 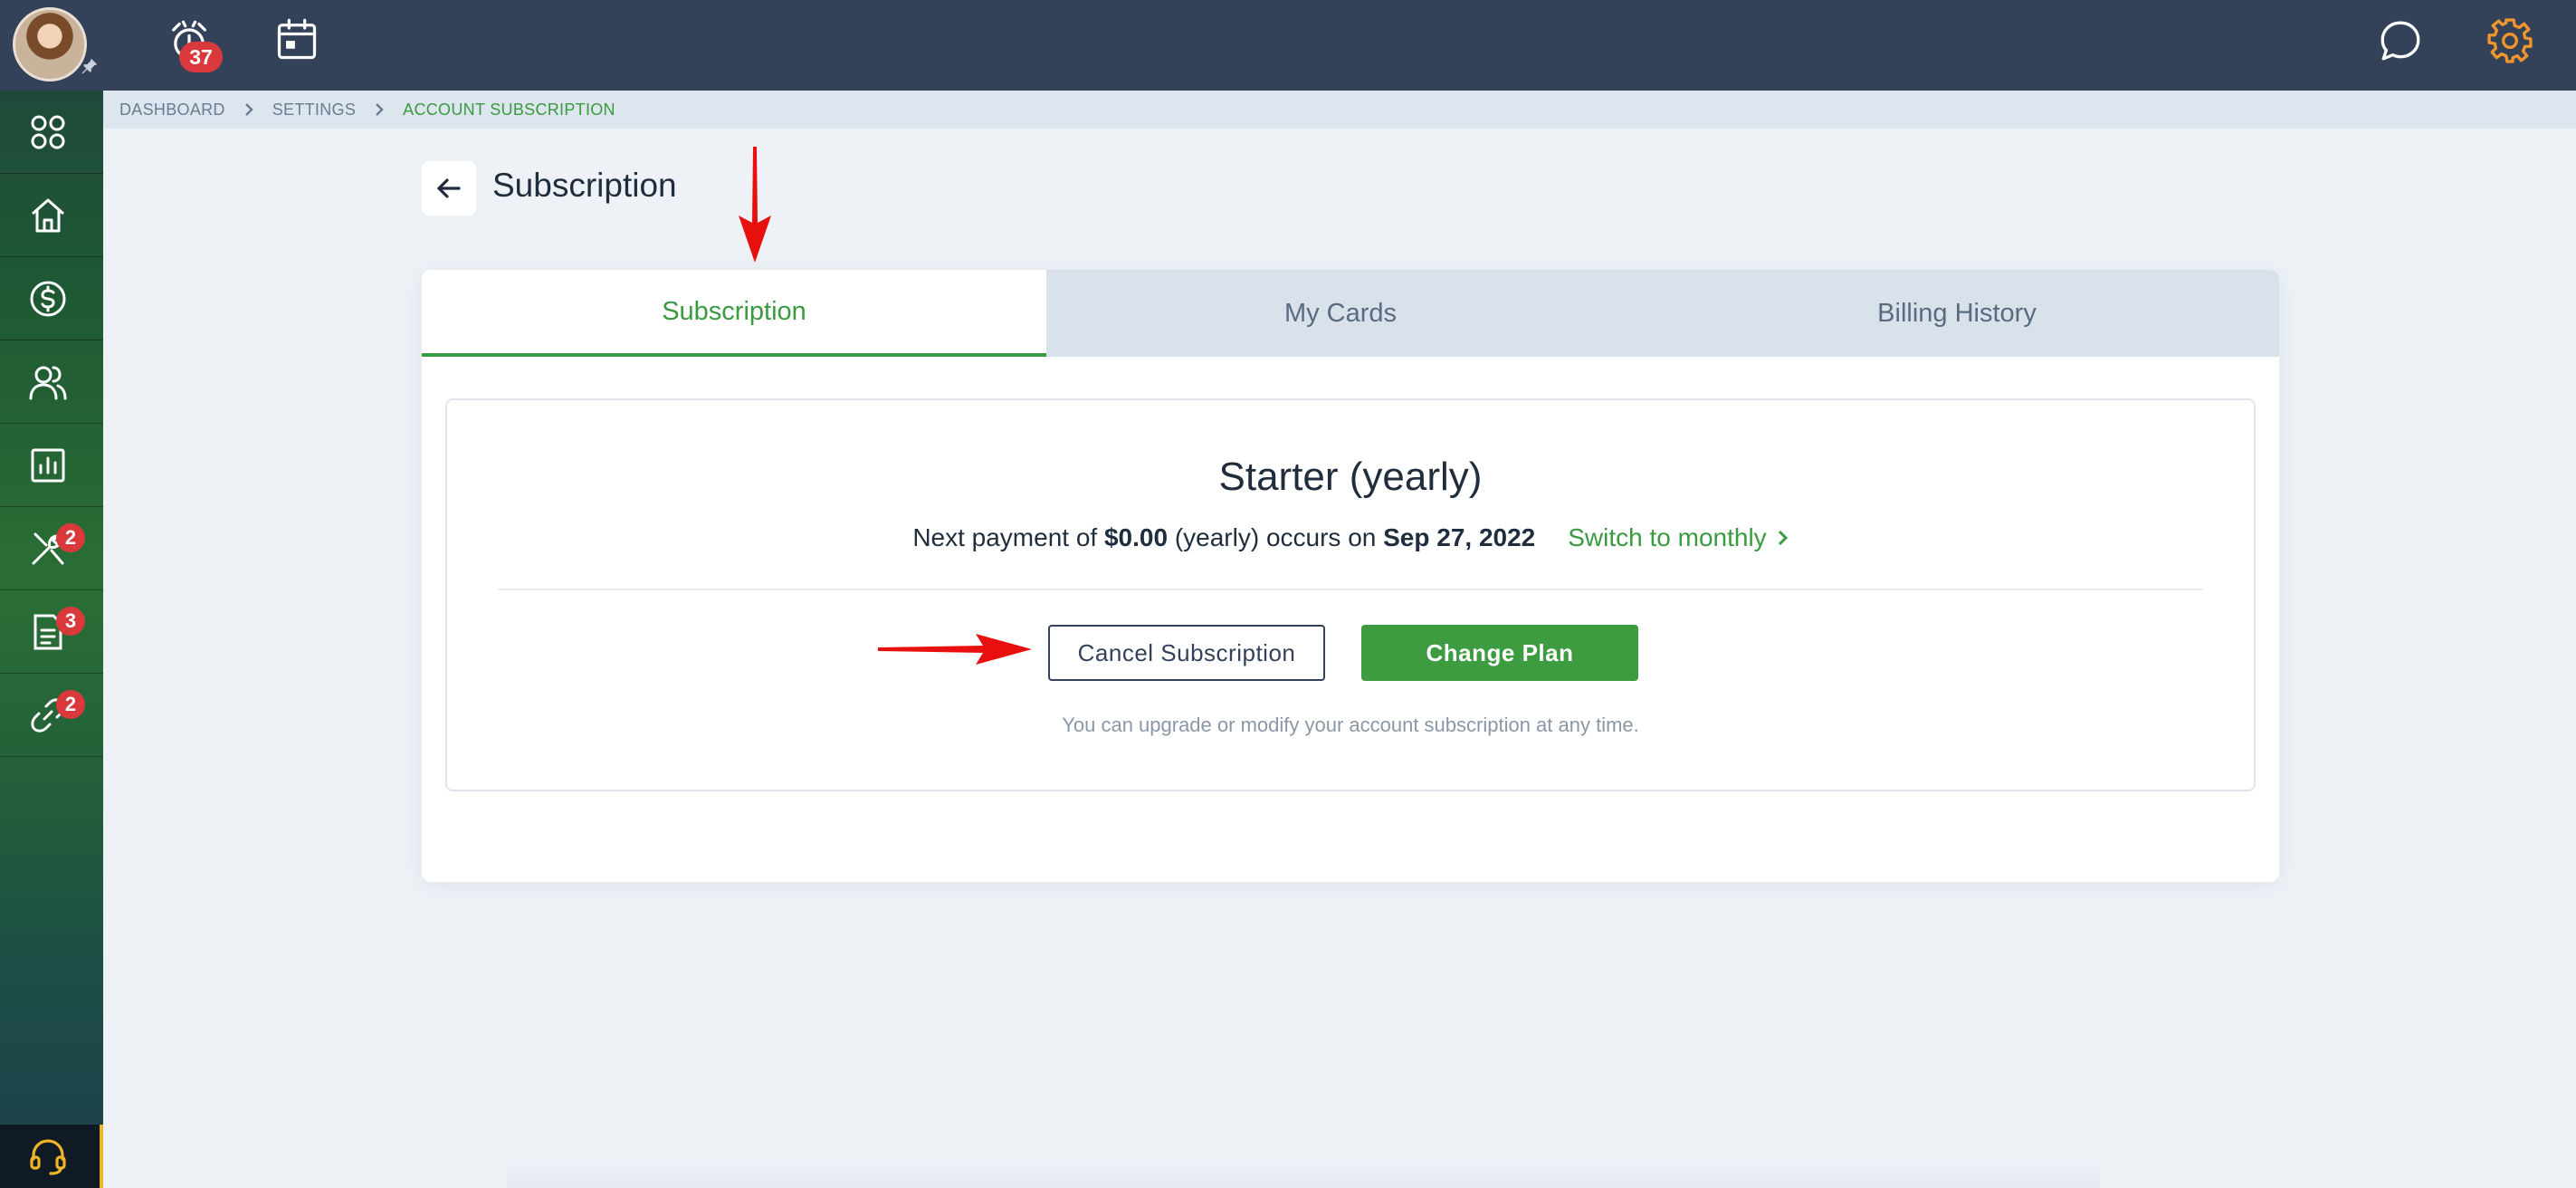 What do you see at coordinates (1303, 1174) in the screenshot?
I see `footer` at bounding box center [1303, 1174].